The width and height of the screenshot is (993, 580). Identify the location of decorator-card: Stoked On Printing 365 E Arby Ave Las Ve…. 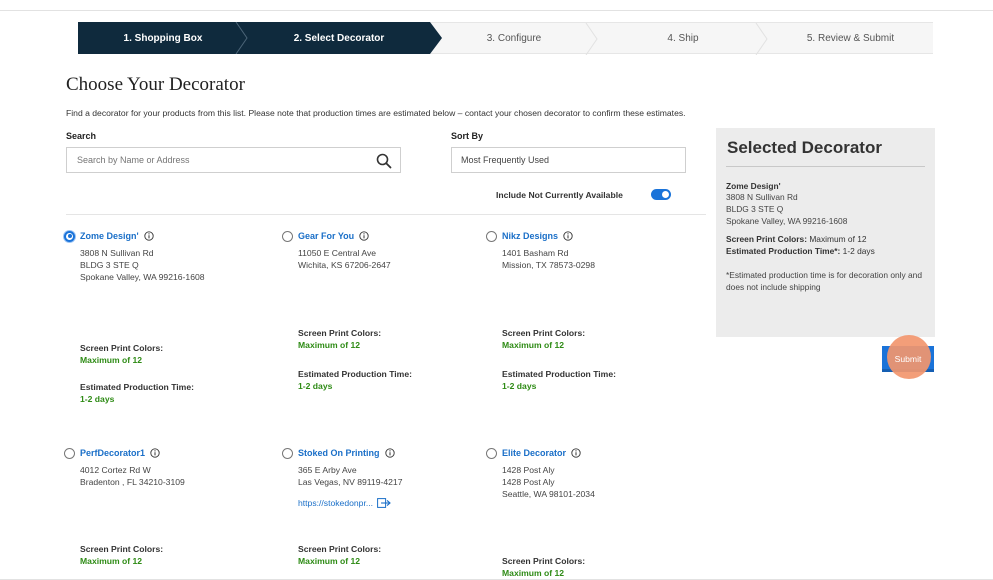
(377, 511).